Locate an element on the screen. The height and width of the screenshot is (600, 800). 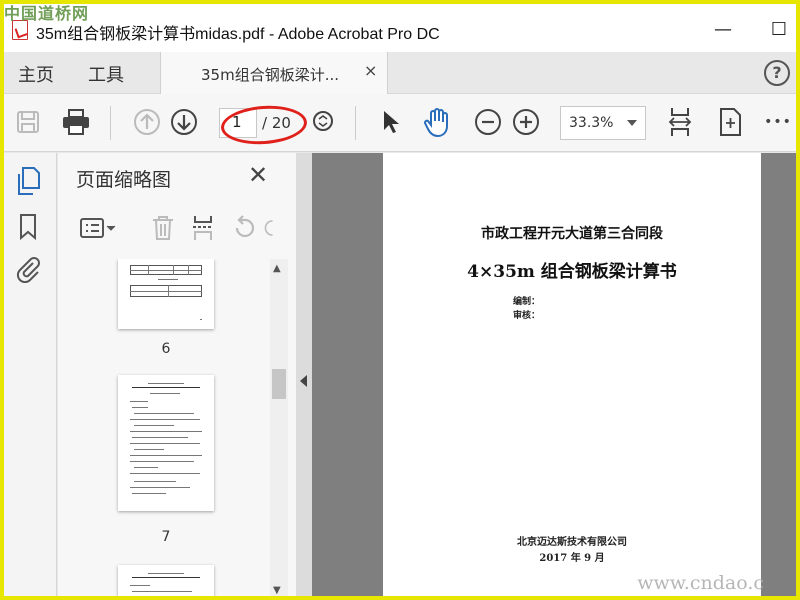
delete-page-icon is located at coordinates (163, 228).